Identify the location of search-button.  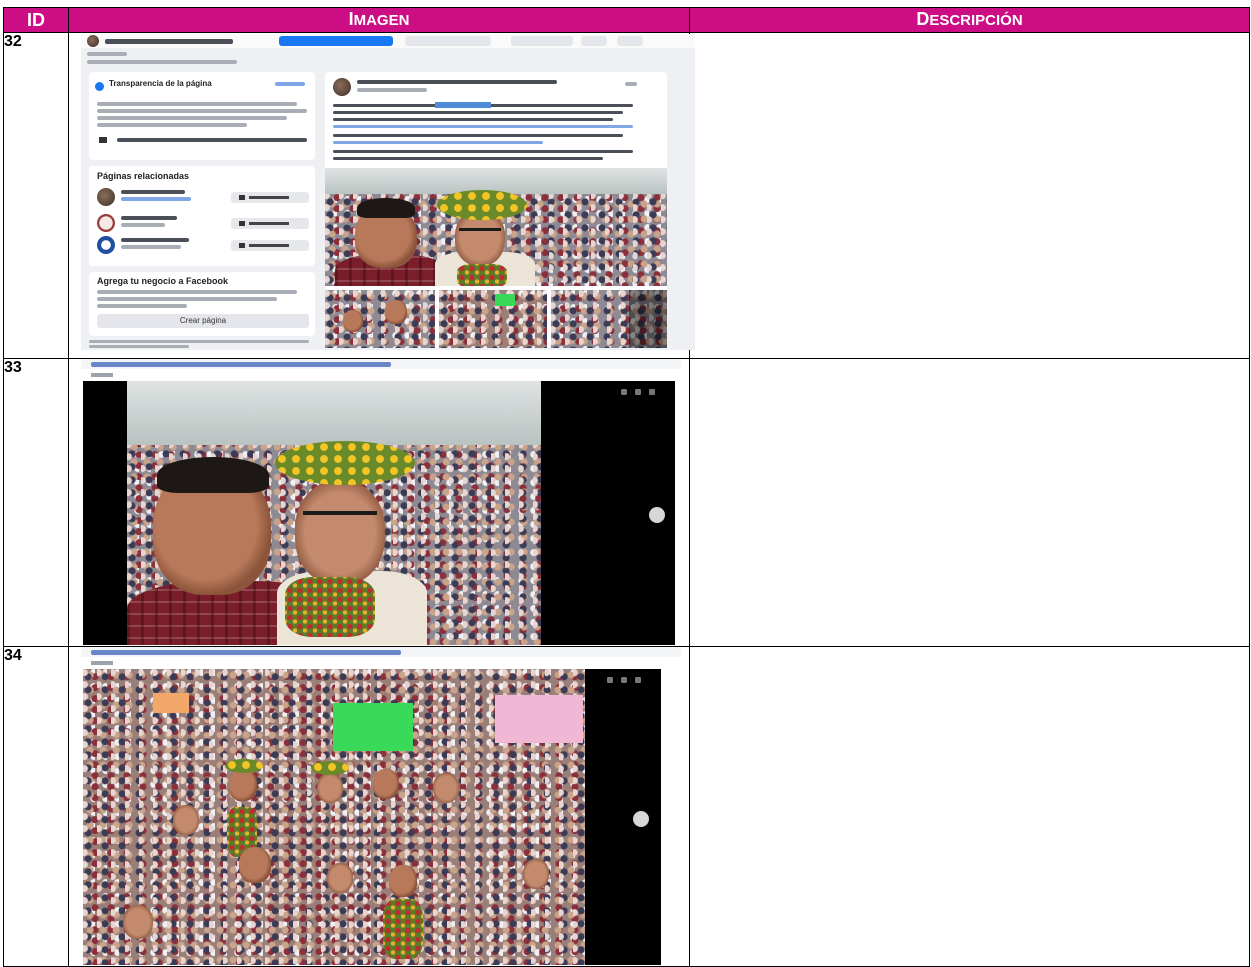
(594, 41).